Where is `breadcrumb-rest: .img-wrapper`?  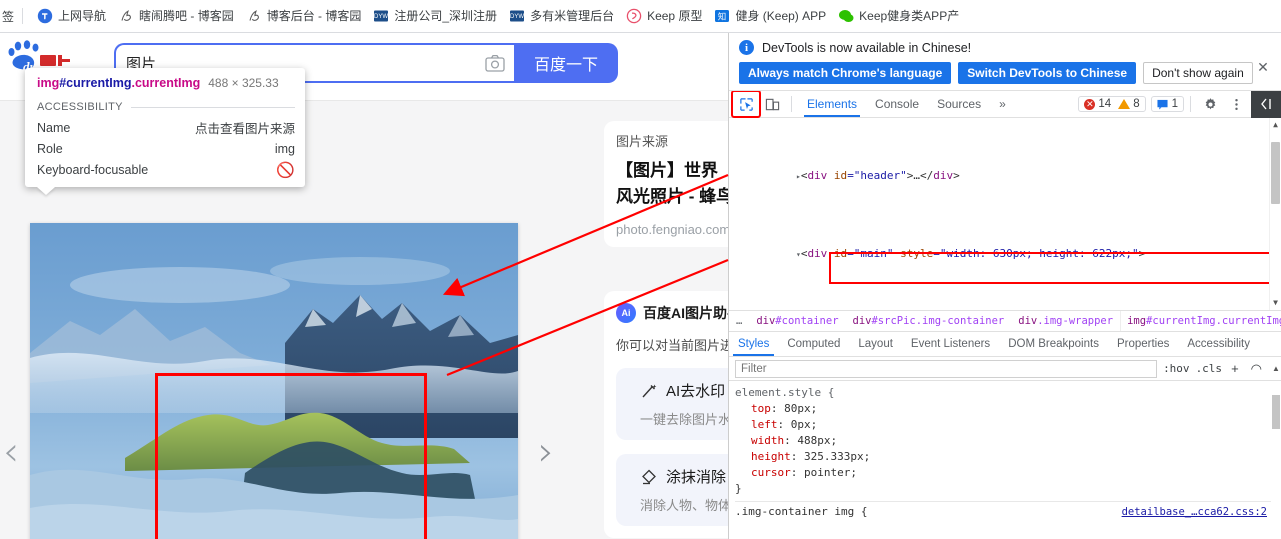 breadcrumb-rest: .img-wrapper is located at coordinates (1075, 321).